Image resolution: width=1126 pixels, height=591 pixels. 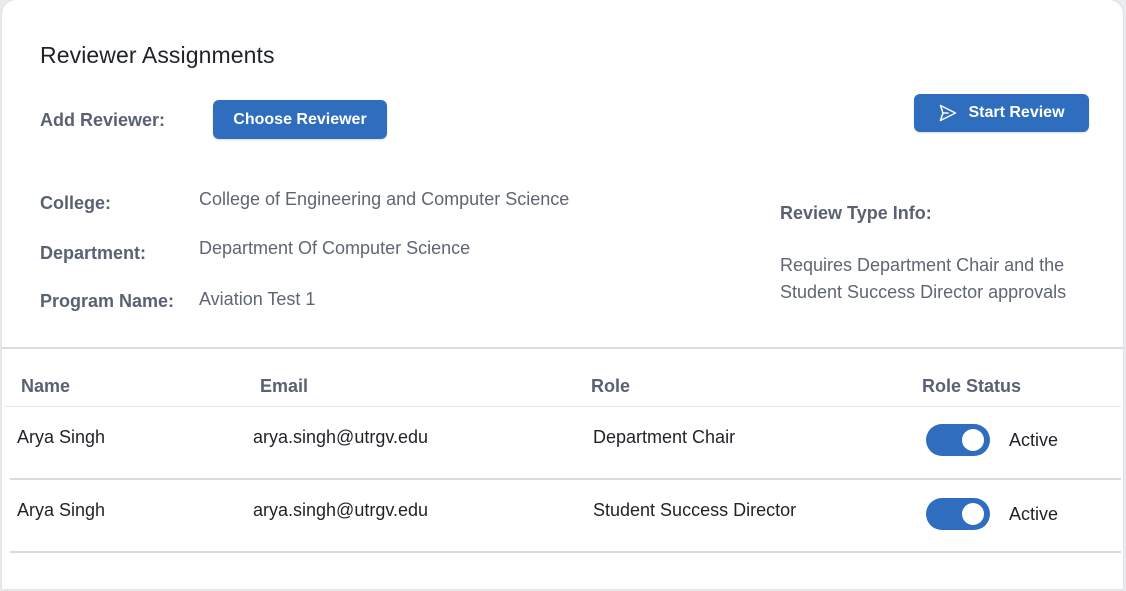 What do you see at coordinates (157, 55) in the screenshot?
I see `page-title: Reviewer Assignments` at bounding box center [157, 55].